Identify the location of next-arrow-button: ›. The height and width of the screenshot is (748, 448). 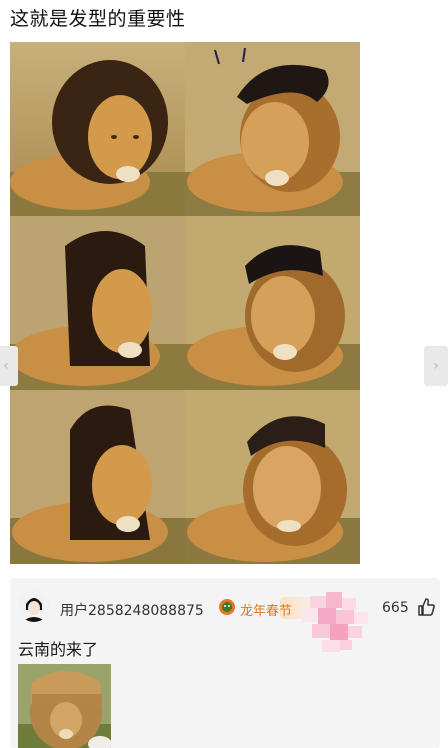
(436, 366).